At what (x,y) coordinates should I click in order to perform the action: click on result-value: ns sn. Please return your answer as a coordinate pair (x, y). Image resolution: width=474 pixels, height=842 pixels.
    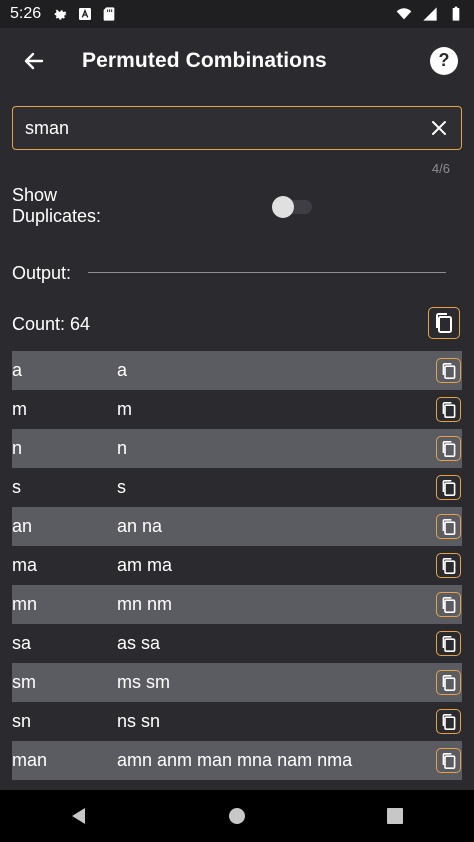
    Looking at the image, I should click on (139, 721).